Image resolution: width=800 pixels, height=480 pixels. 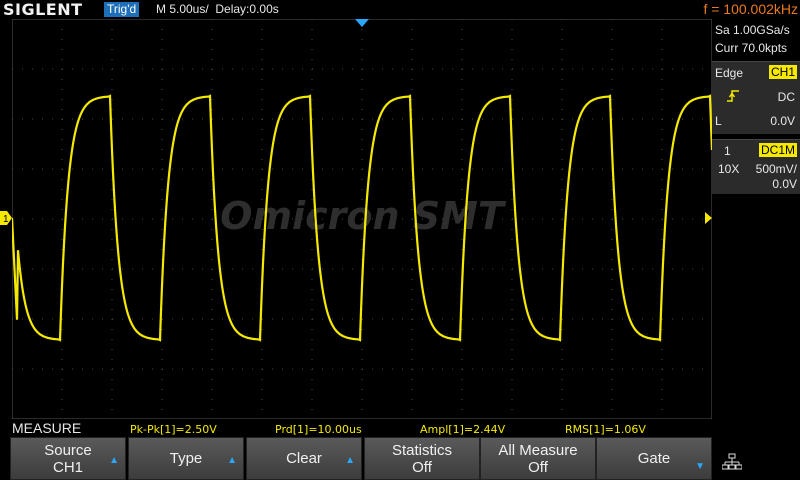 I want to click on softkey-label: Statistics, so click(x=421, y=450).